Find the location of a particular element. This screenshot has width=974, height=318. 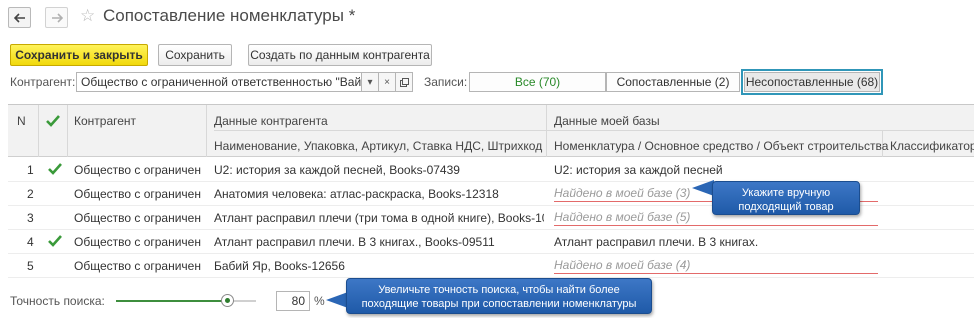

clear-button: × is located at coordinates (387, 82).